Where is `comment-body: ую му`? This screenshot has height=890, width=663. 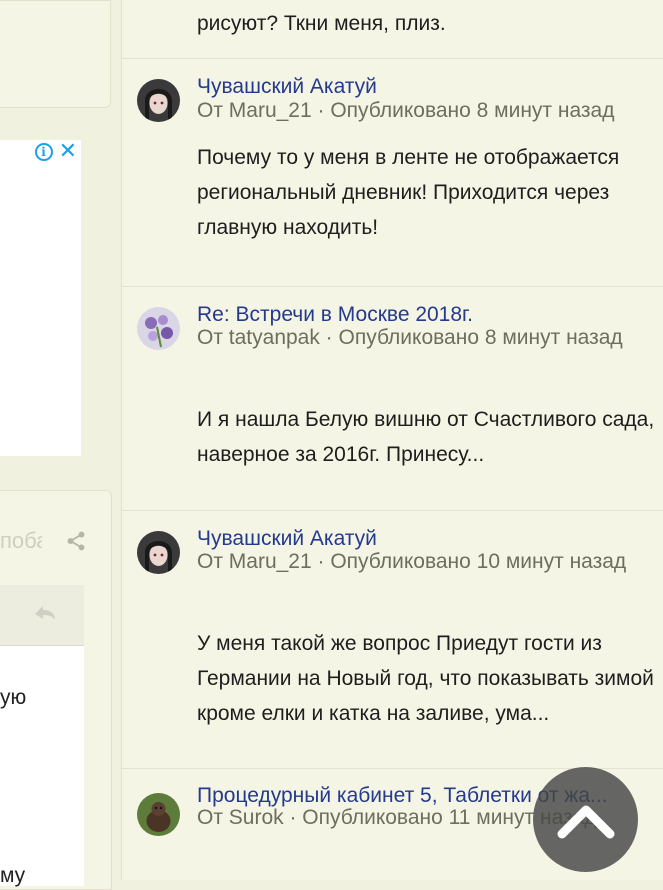 comment-body: ую му is located at coordinates (42, 766).